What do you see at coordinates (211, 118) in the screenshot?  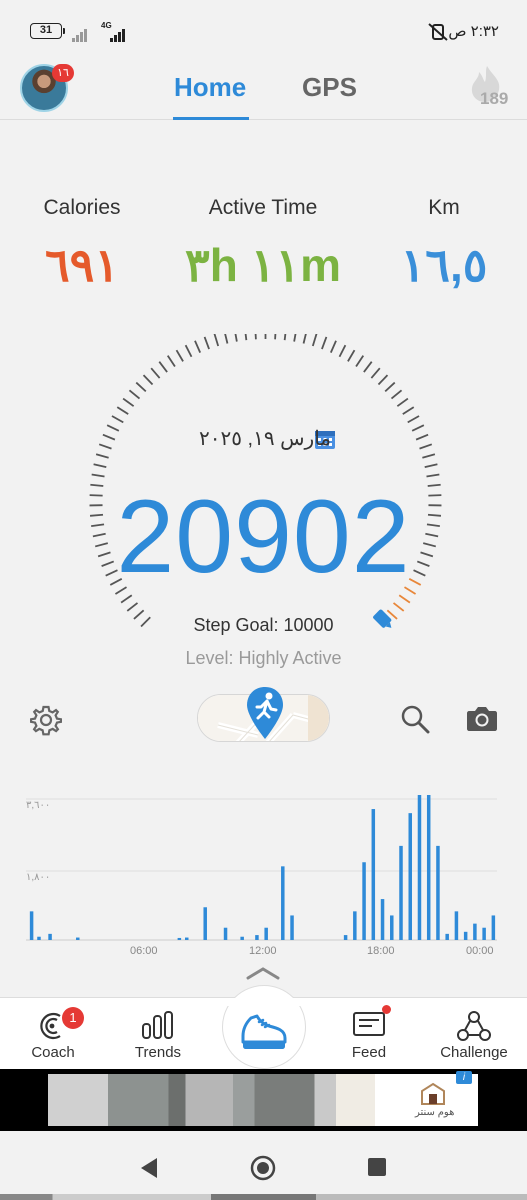 I see `active-tab-indicator` at bounding box center [211, 118].